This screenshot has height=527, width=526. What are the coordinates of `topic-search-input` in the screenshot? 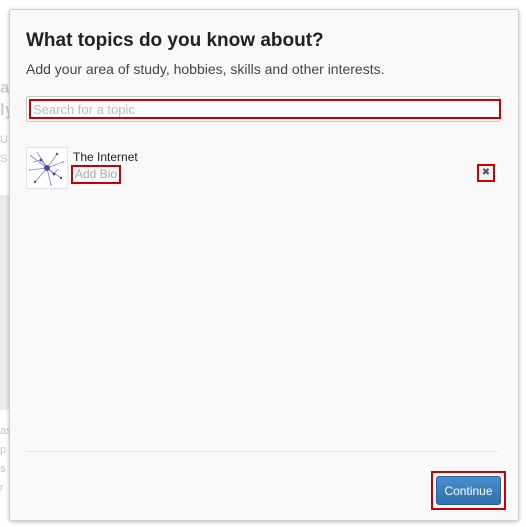 It's located at (265, 109).